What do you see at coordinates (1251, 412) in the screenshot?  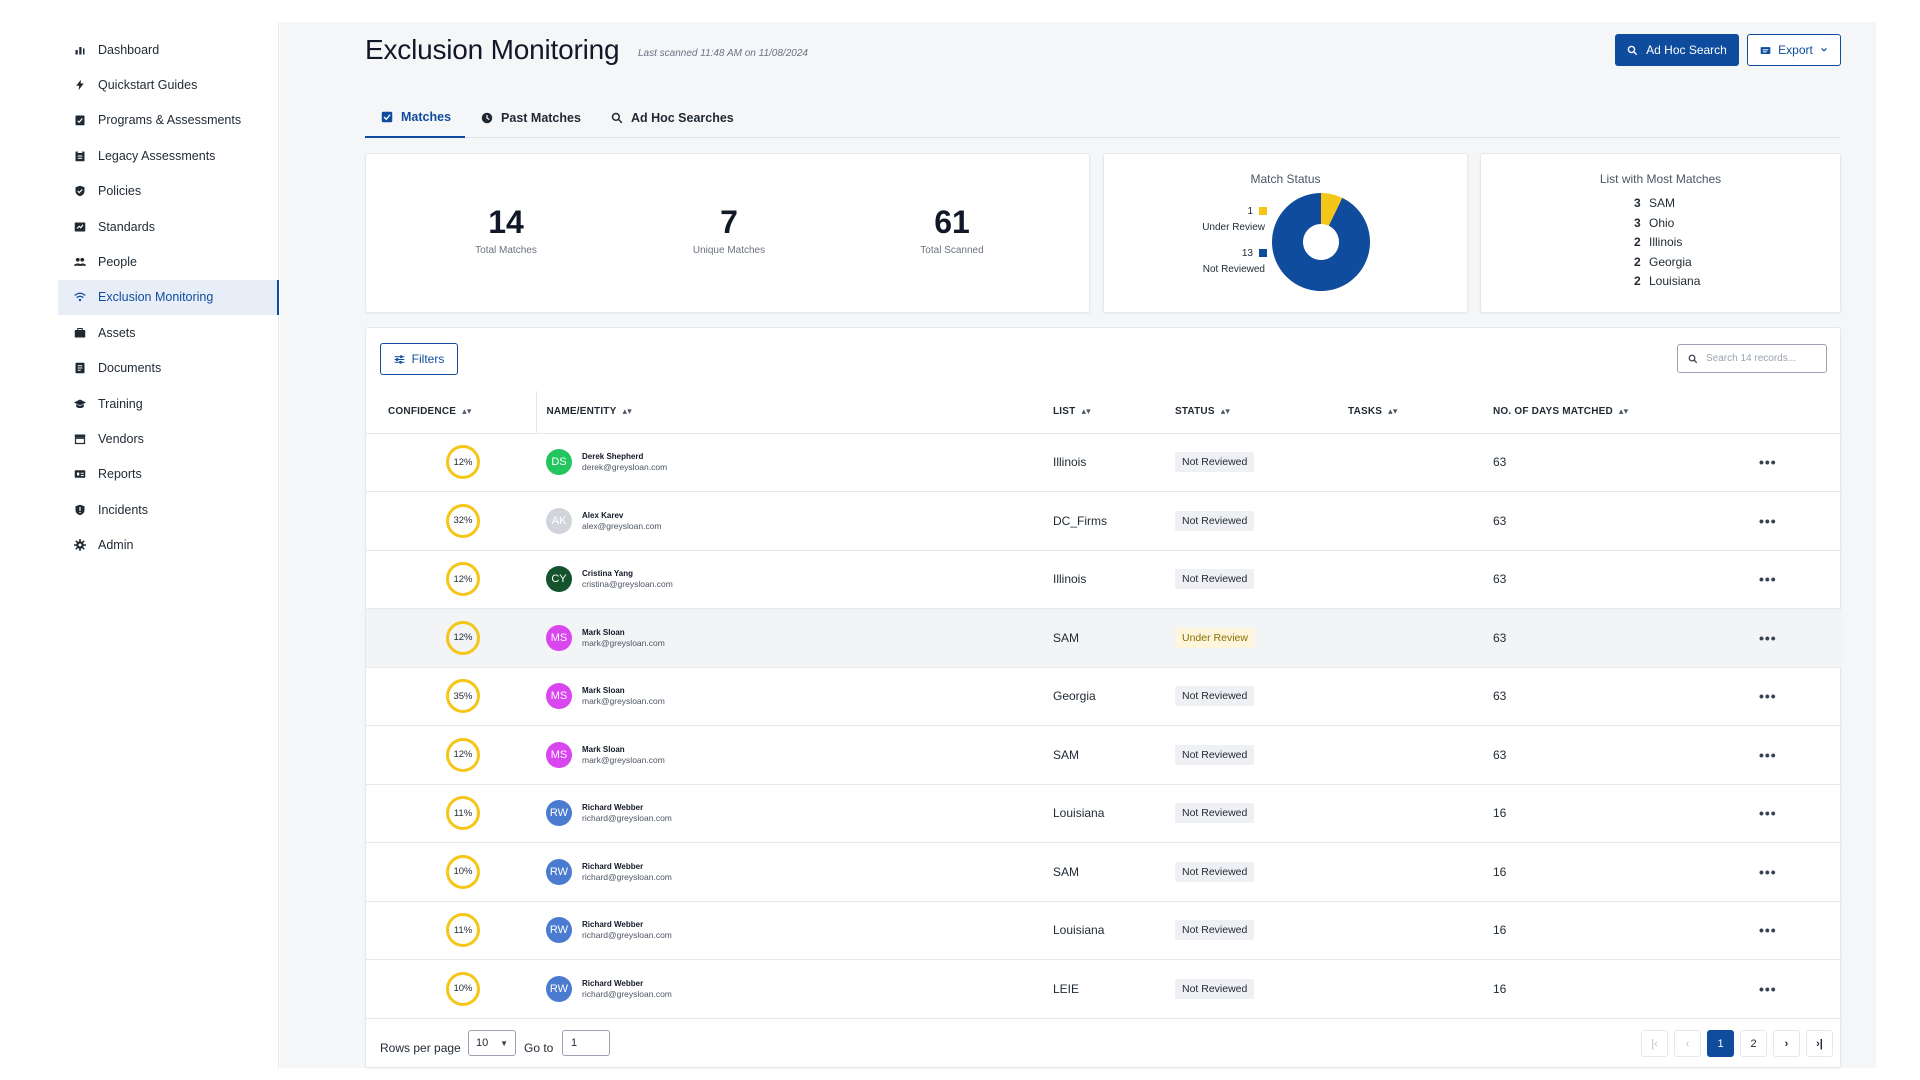 I see `column-status: STATUS ▴▾` at bounding box center [1251, 412].